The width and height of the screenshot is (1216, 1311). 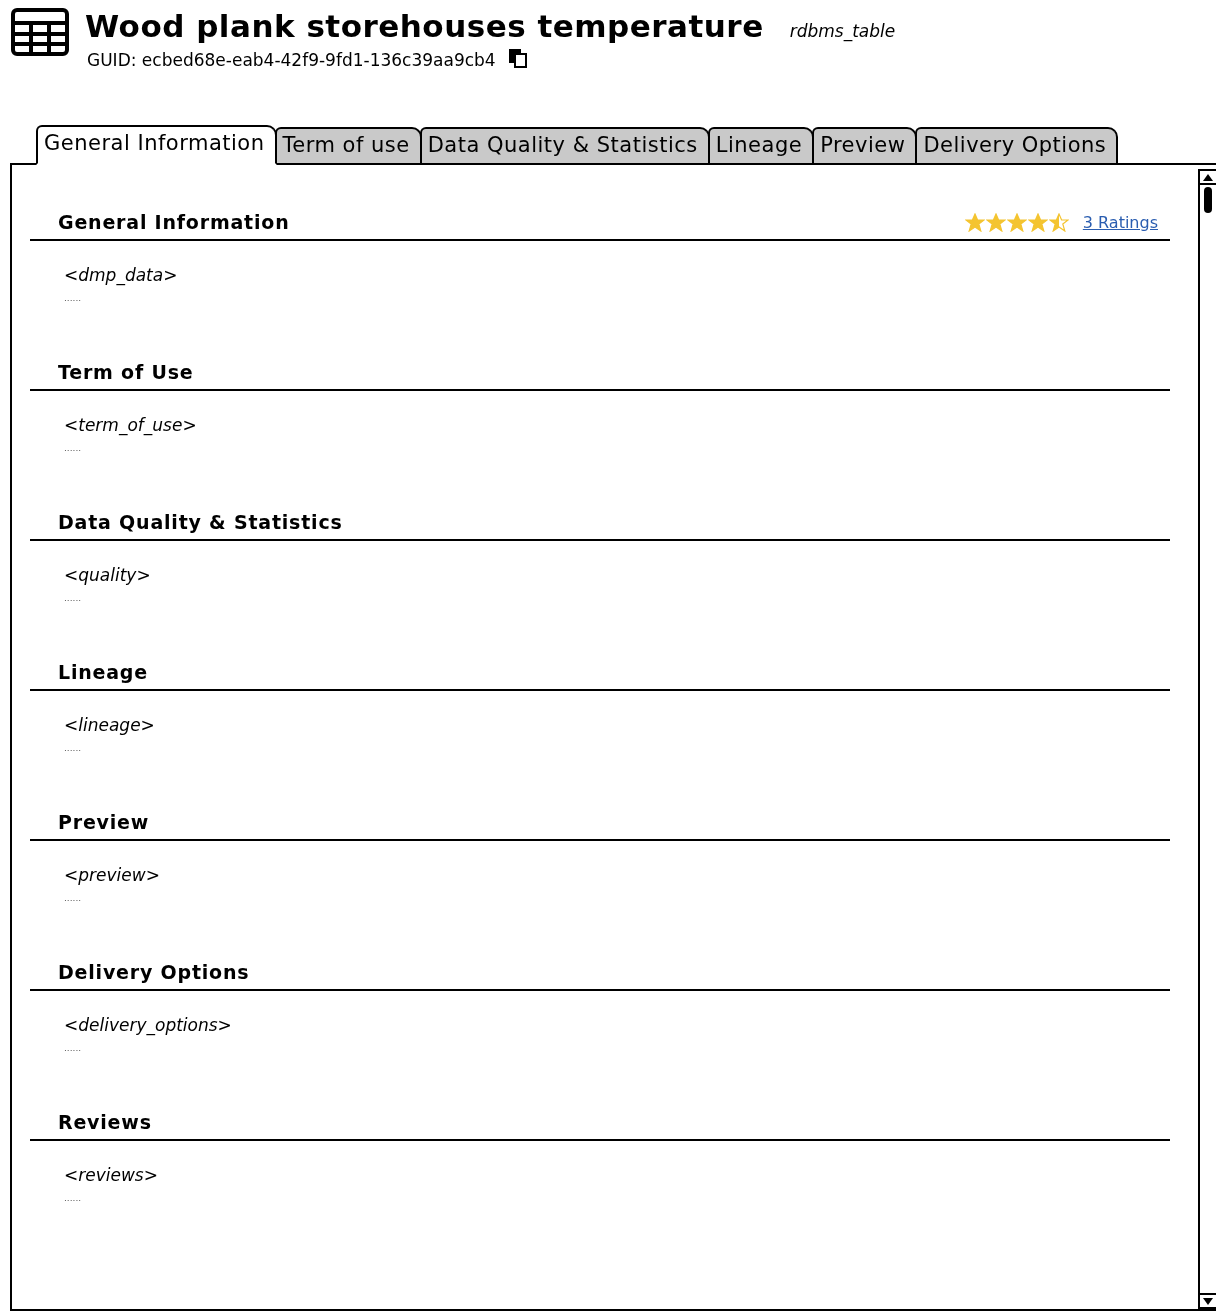 What do you see at coordinates (842, 31) in the screenshot?
I see `type-label: rdbms_table` at bounding box center [842, 31].